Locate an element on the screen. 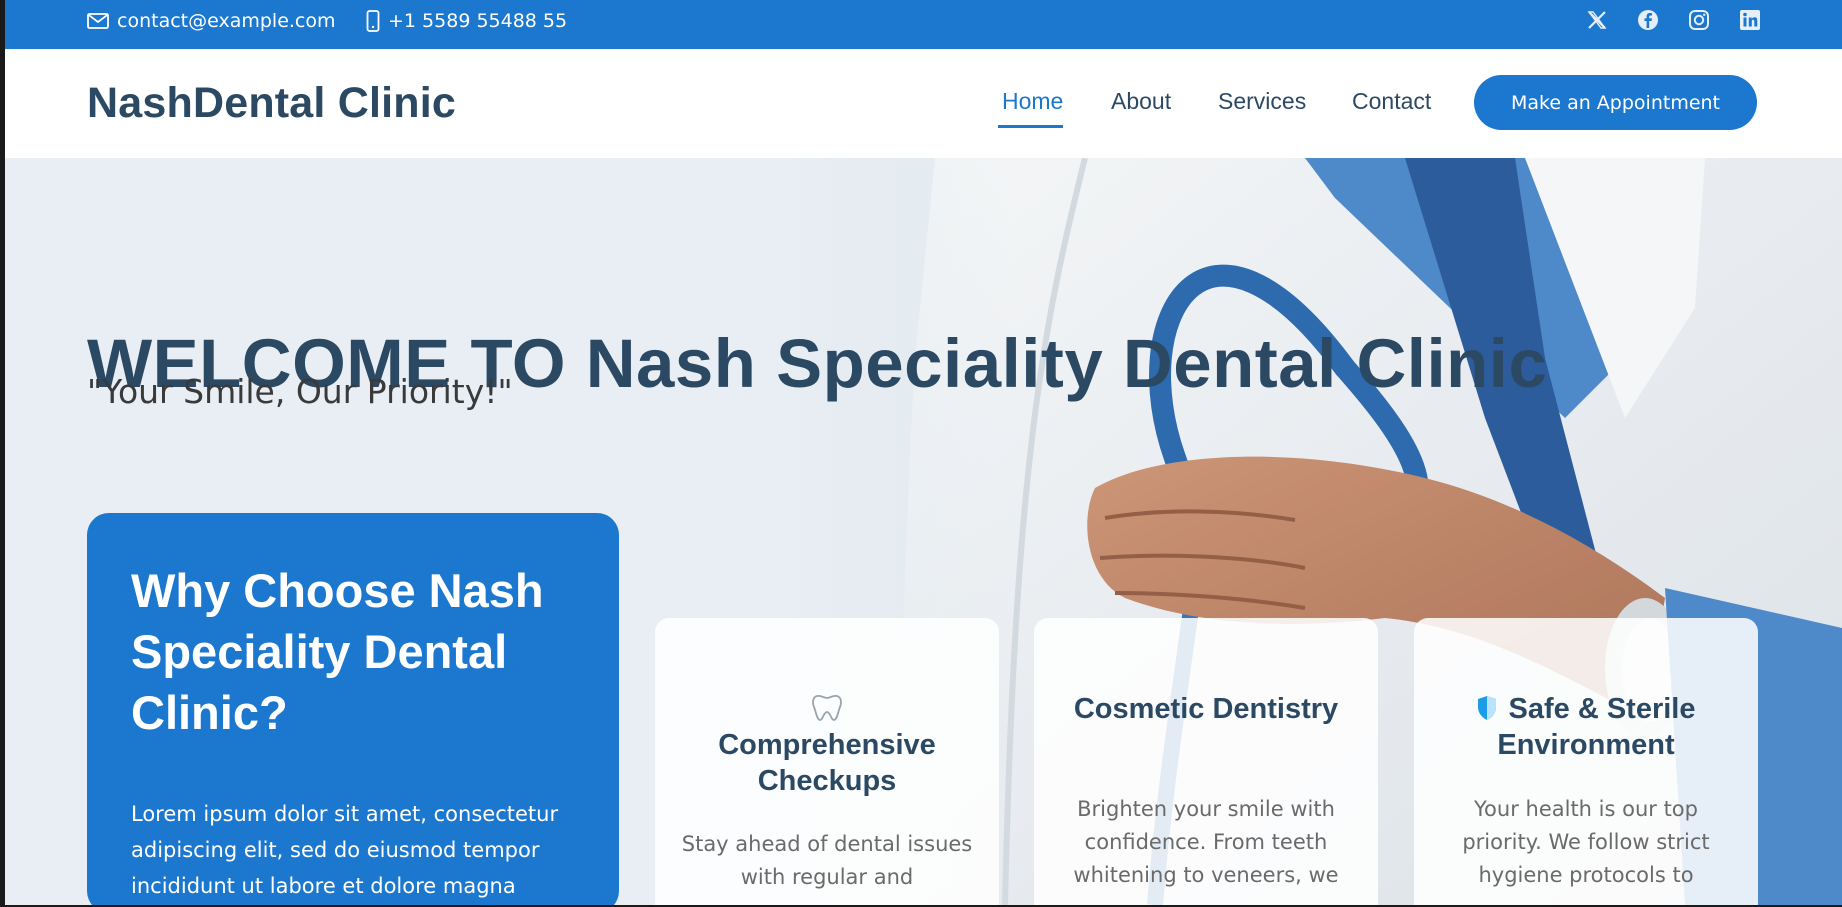 The height and width of the screenshot is (907, 1842). phone-link: +1 5589 55488 55 is located at coordinates (466, 21).